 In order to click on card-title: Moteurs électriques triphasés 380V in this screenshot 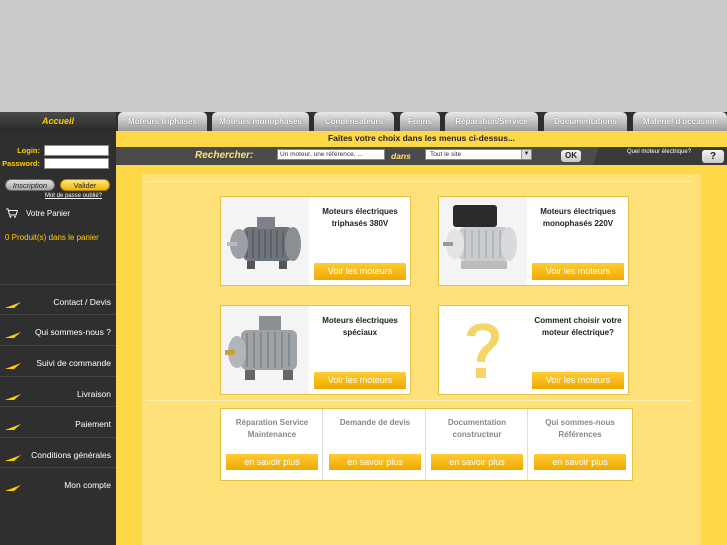, I will do `click(360, 217)`.